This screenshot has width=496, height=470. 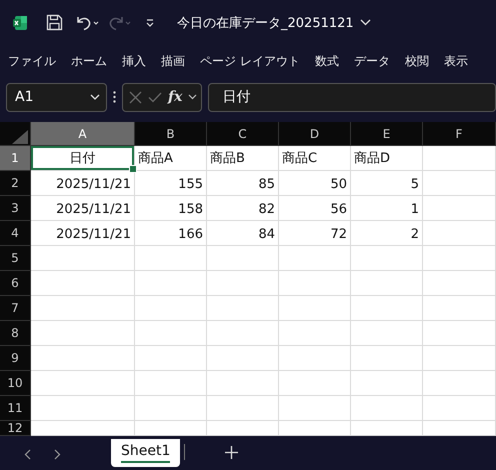 What do you see at coordinates (243, 233) in the screenshot?
I see `table-cell: 84` at bounding box center [243, 233].